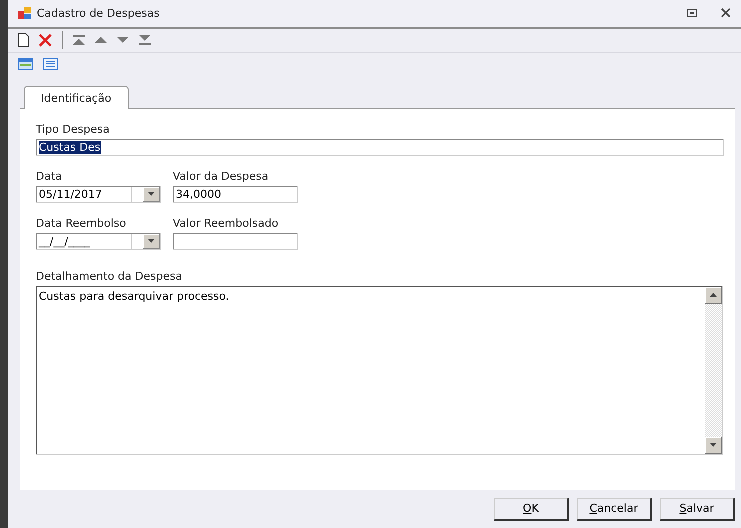  I want to click on input-field: Custas Des, so click(380, 147).